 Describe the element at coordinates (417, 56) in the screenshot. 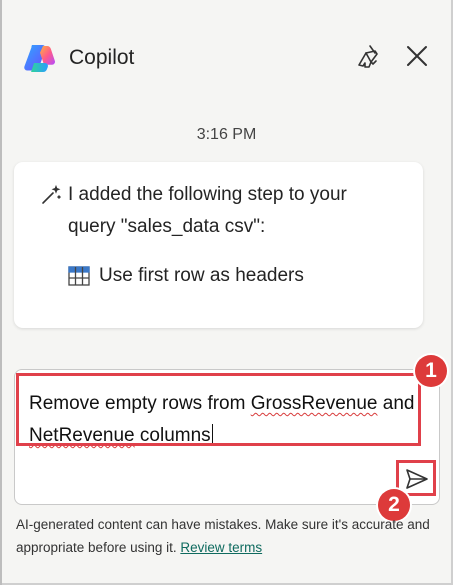

I see `close-icon` at that location.